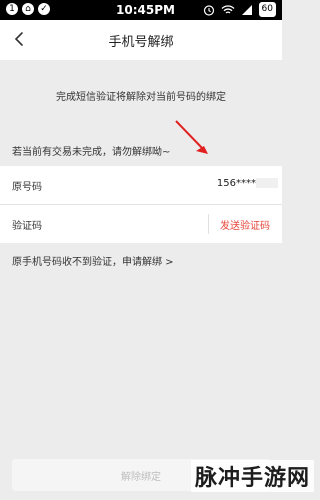 The image size is (320, 500). I want to click on verification-code-row: 验证码 发送验证码, so click(141, 224).